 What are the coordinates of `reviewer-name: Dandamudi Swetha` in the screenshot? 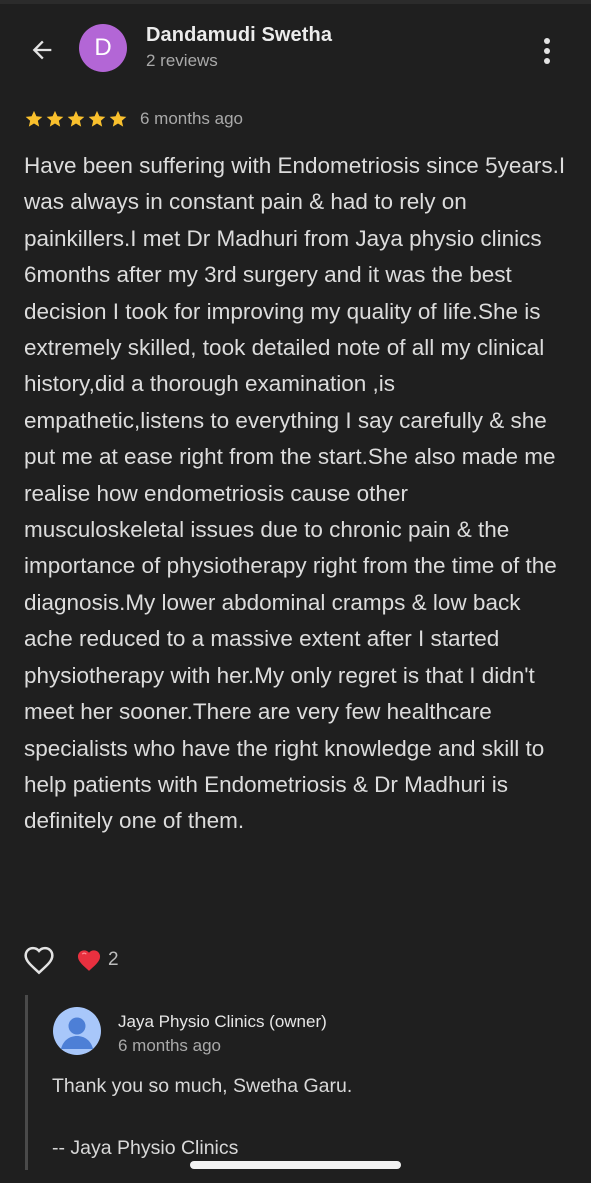 It's located at (239, 35).